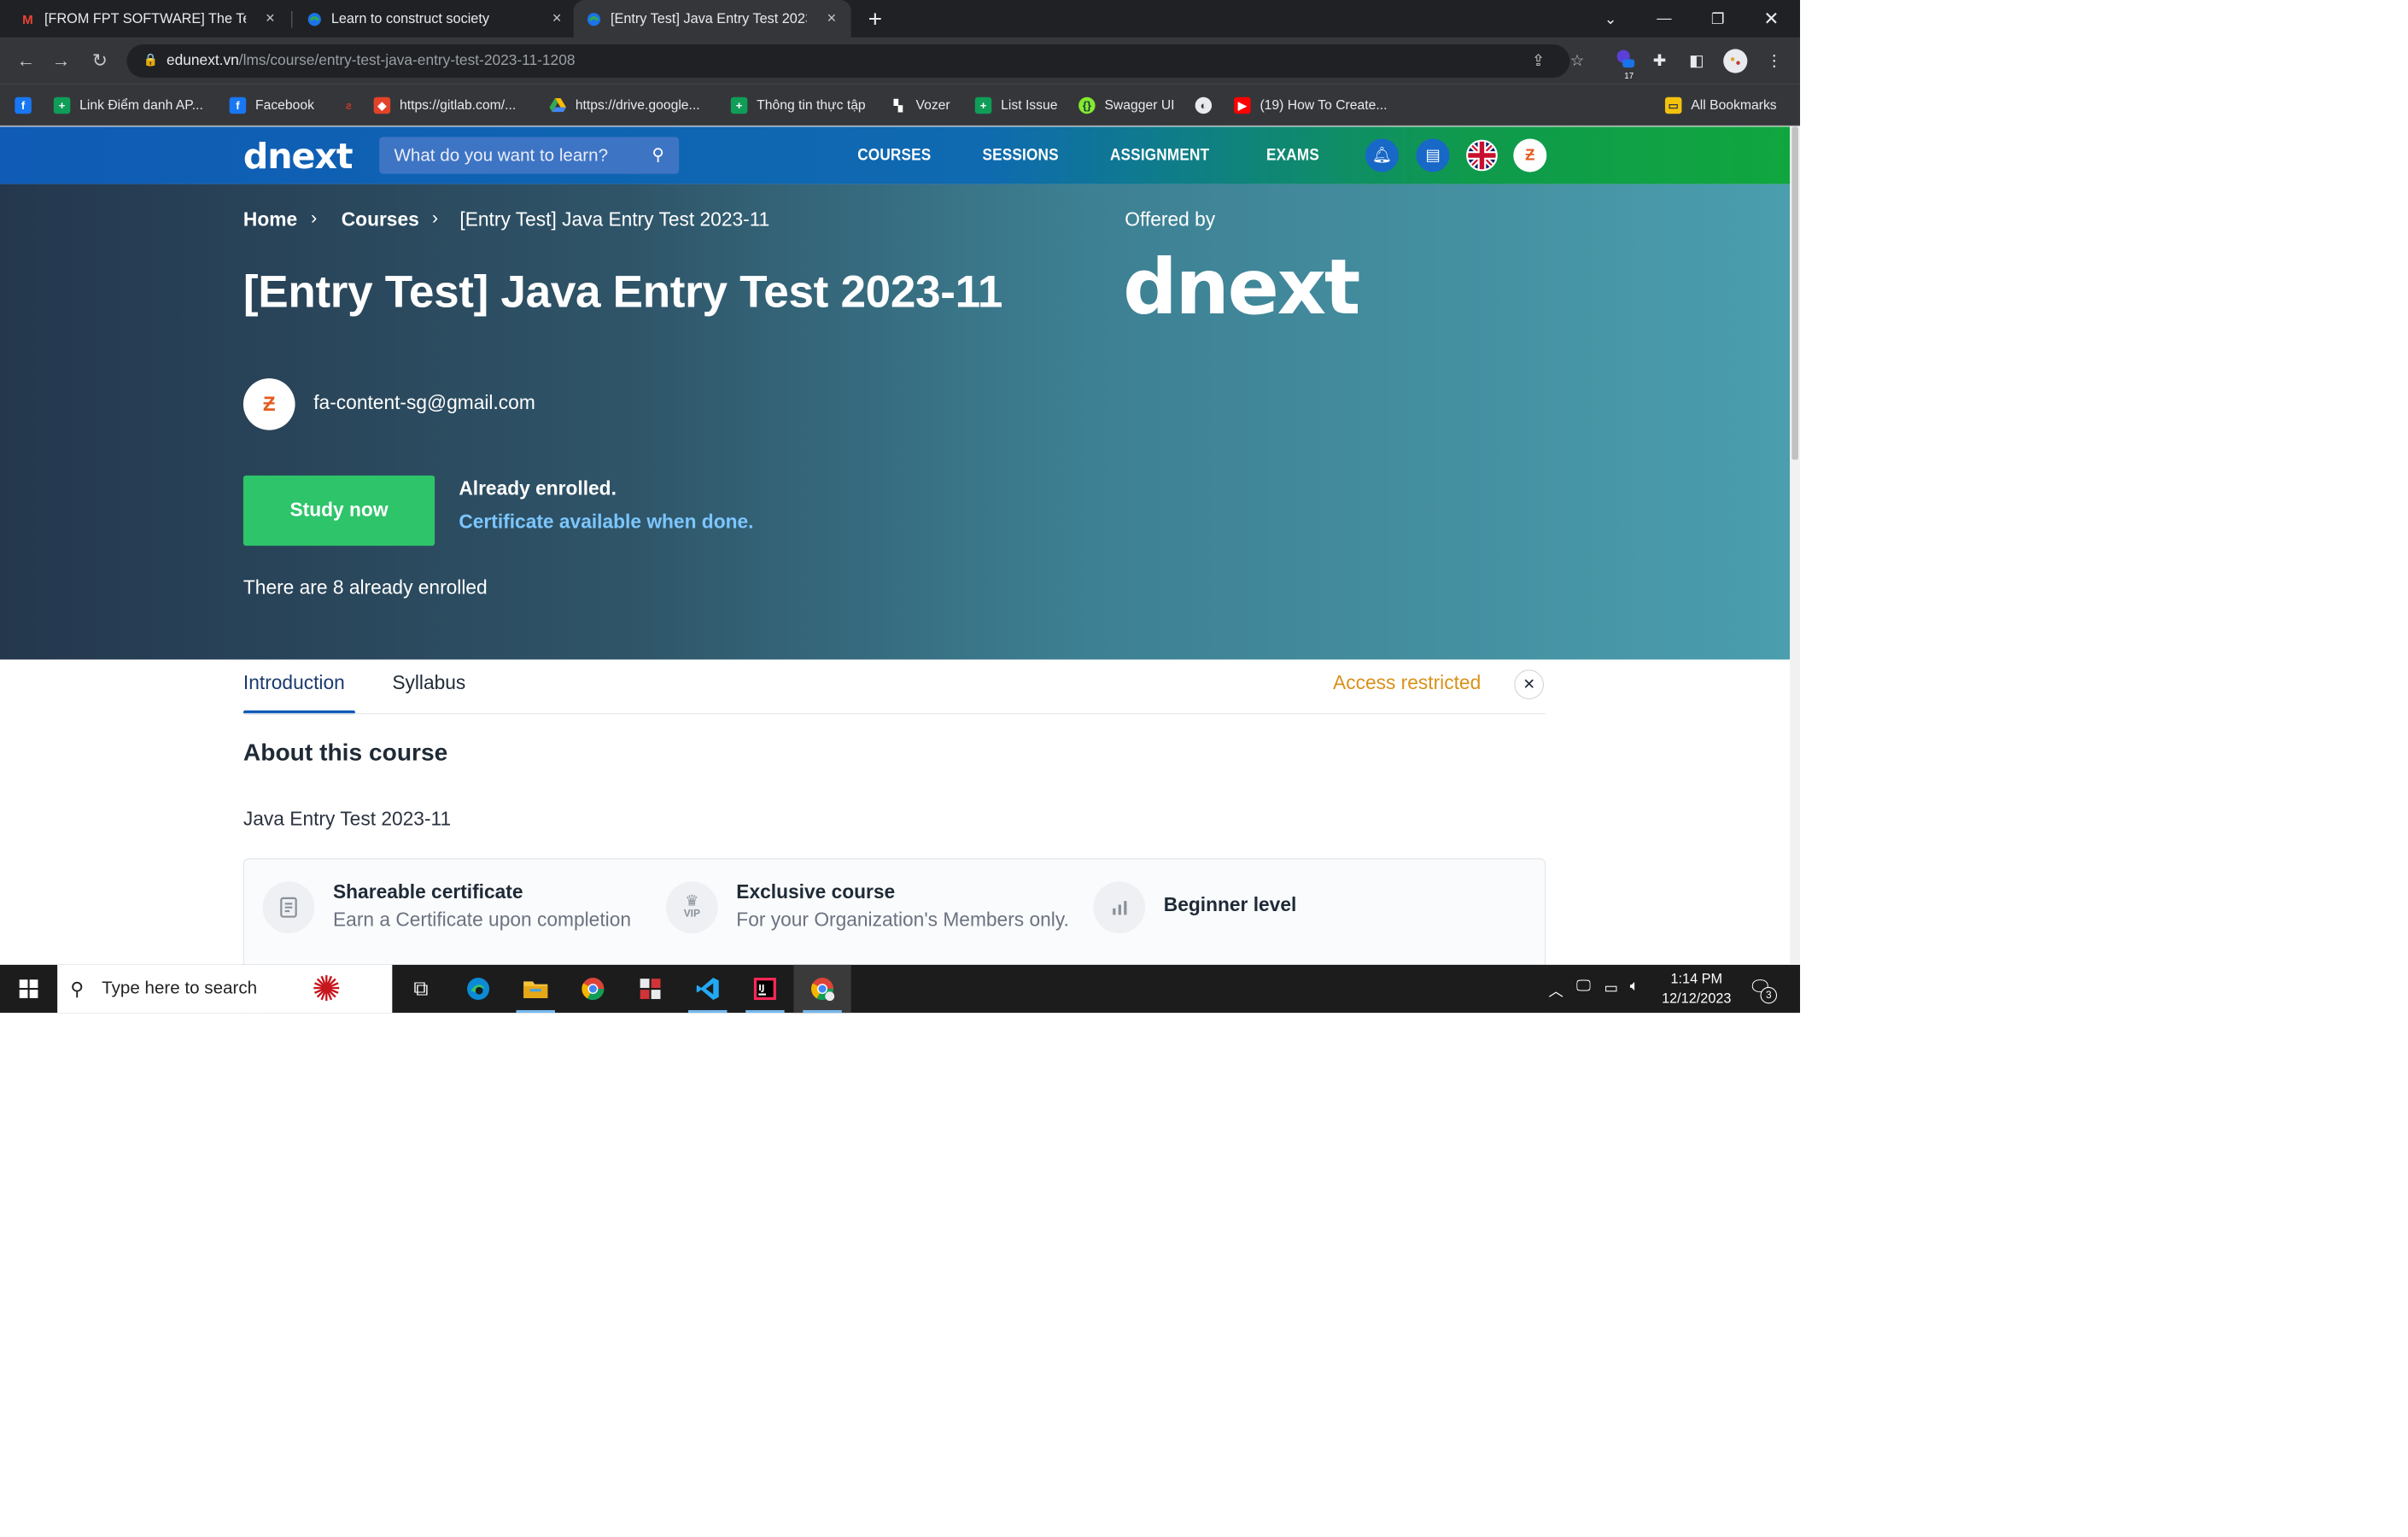  I want to click on edunext-icon, so click(314, 19).